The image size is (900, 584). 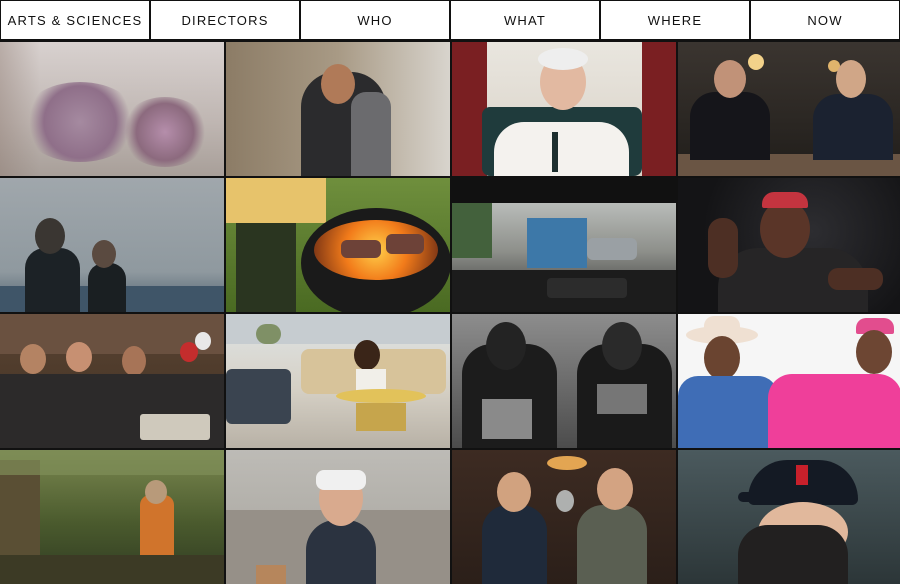 I want to click on nav-arts-sciences: ARTS & SCIENCES, so click(x=76, y=20).